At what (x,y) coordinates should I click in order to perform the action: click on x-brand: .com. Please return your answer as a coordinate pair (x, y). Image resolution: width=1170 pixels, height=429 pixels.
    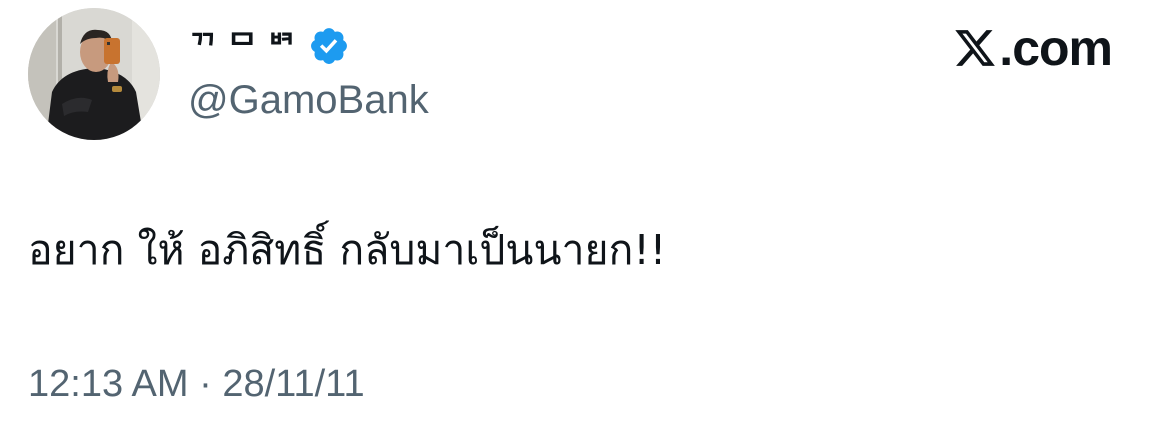
    Looking at the image, I should click on (1033, 48).